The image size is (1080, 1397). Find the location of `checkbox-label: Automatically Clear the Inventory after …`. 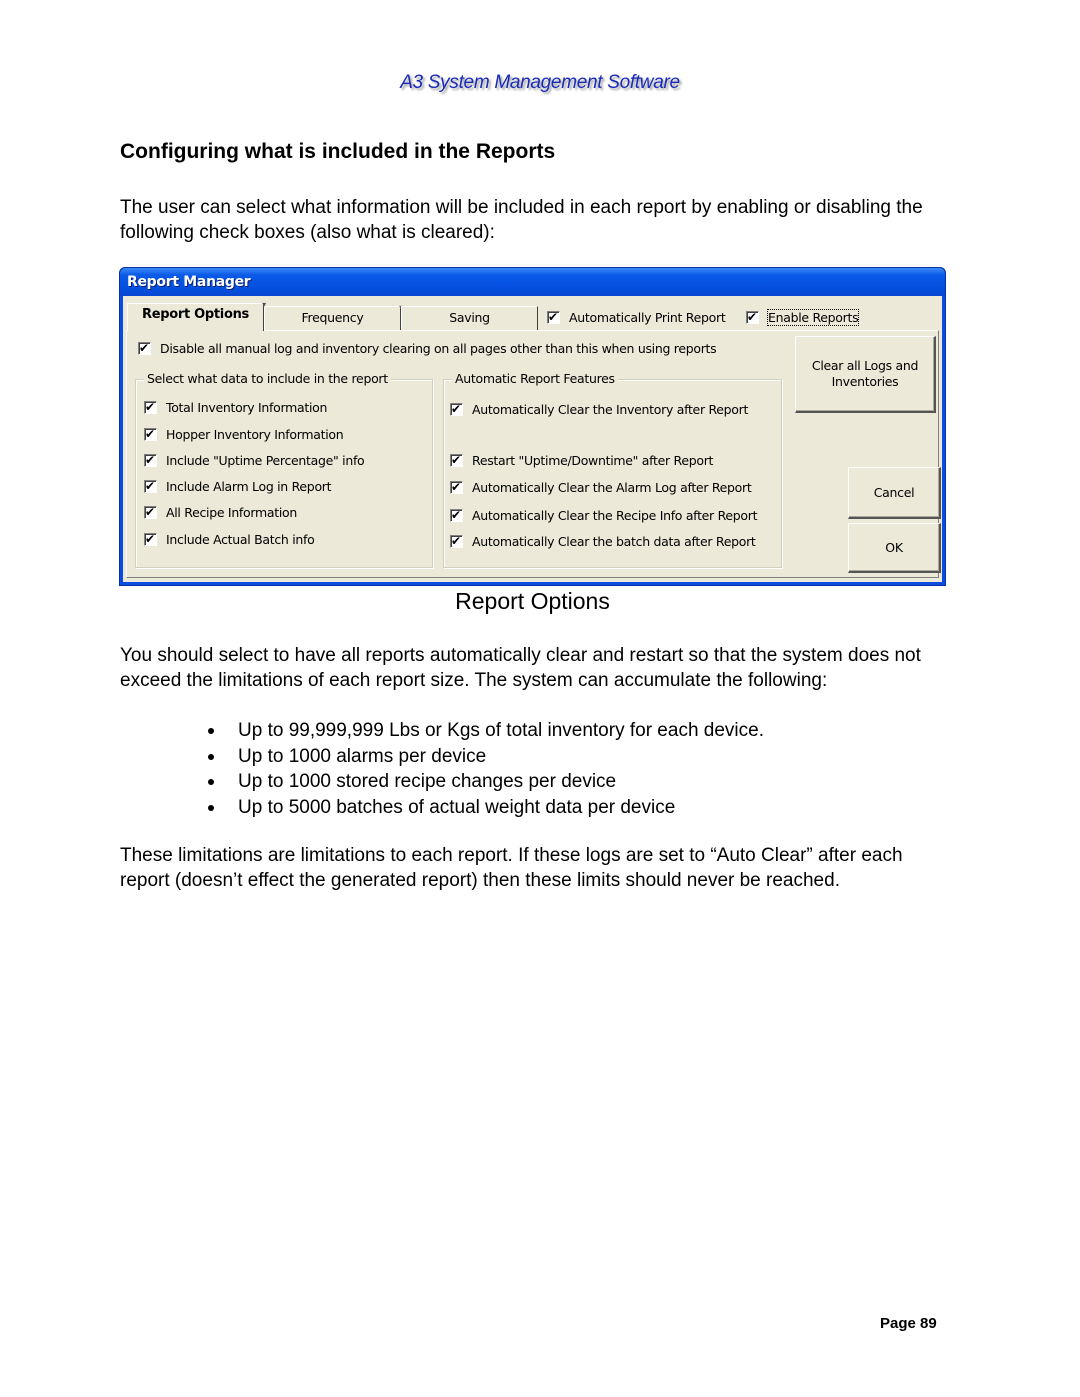

checkbox-label: Automatically Clear the Inventory after … is located at coordinates (610, 409).